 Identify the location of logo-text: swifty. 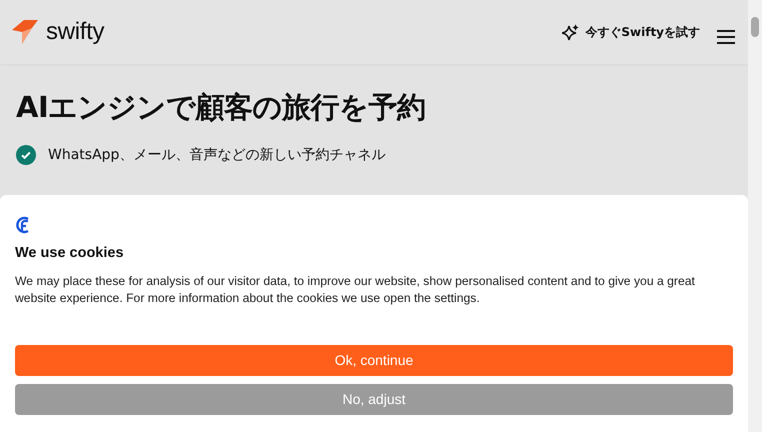
(75, 32).